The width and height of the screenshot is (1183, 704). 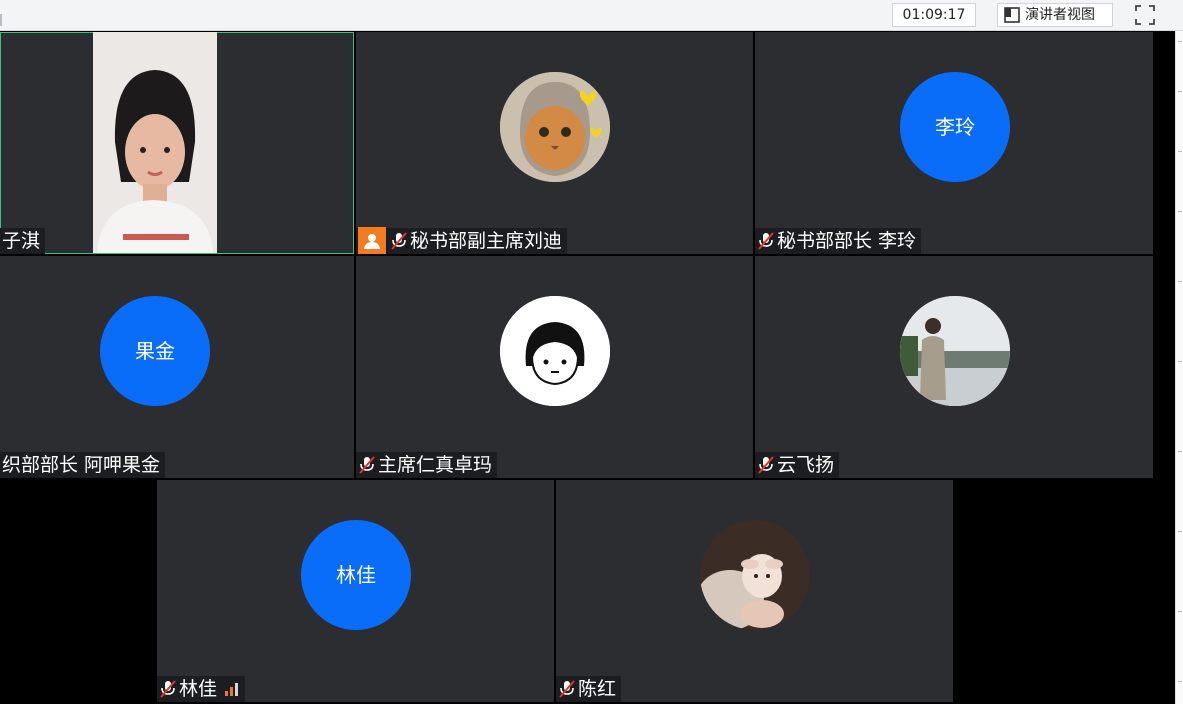 I want to click on speaker-view-label: 演讲者视图, so click(x=1060, y=15).